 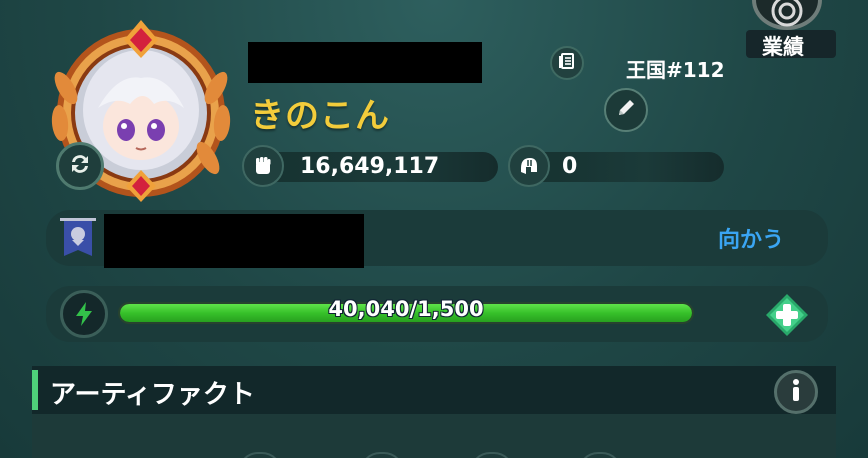 What do you see at coordinates (783, 47) in the screenshot?
I see `achievements-label: 業績` at bounding box center [783, 47].